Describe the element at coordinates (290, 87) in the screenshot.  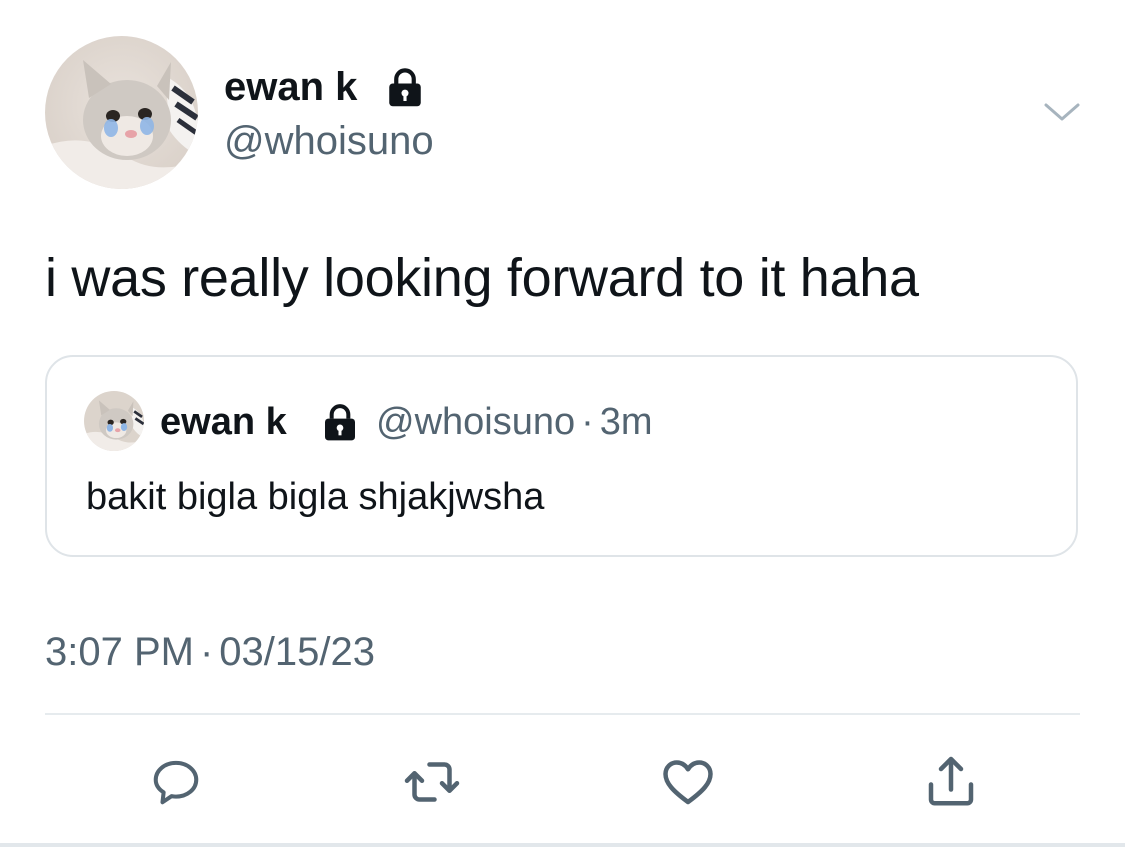
I see `author-display-name: ewan k` at that location.